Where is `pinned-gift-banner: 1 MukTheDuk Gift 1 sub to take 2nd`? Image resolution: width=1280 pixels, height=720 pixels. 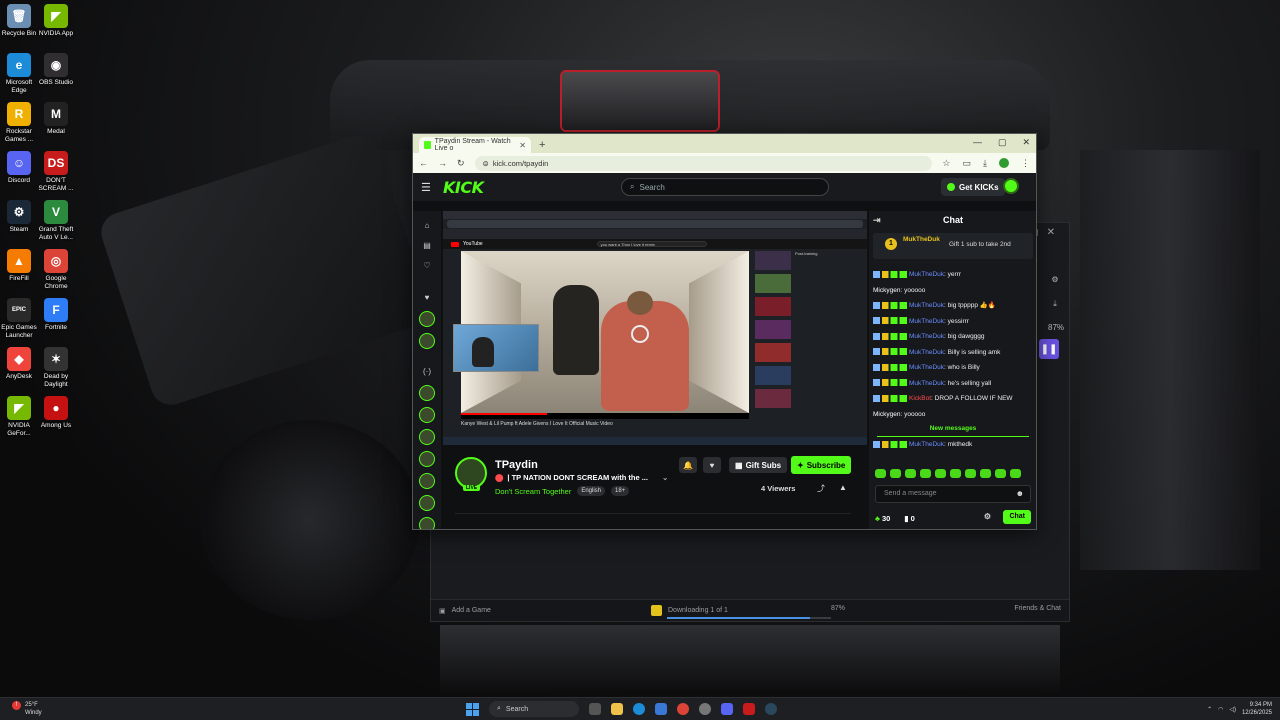 pinned-gift-banner: 1 MukTheDuk Gift 1 sub to take 2nd is located at coordinates (953, 246).